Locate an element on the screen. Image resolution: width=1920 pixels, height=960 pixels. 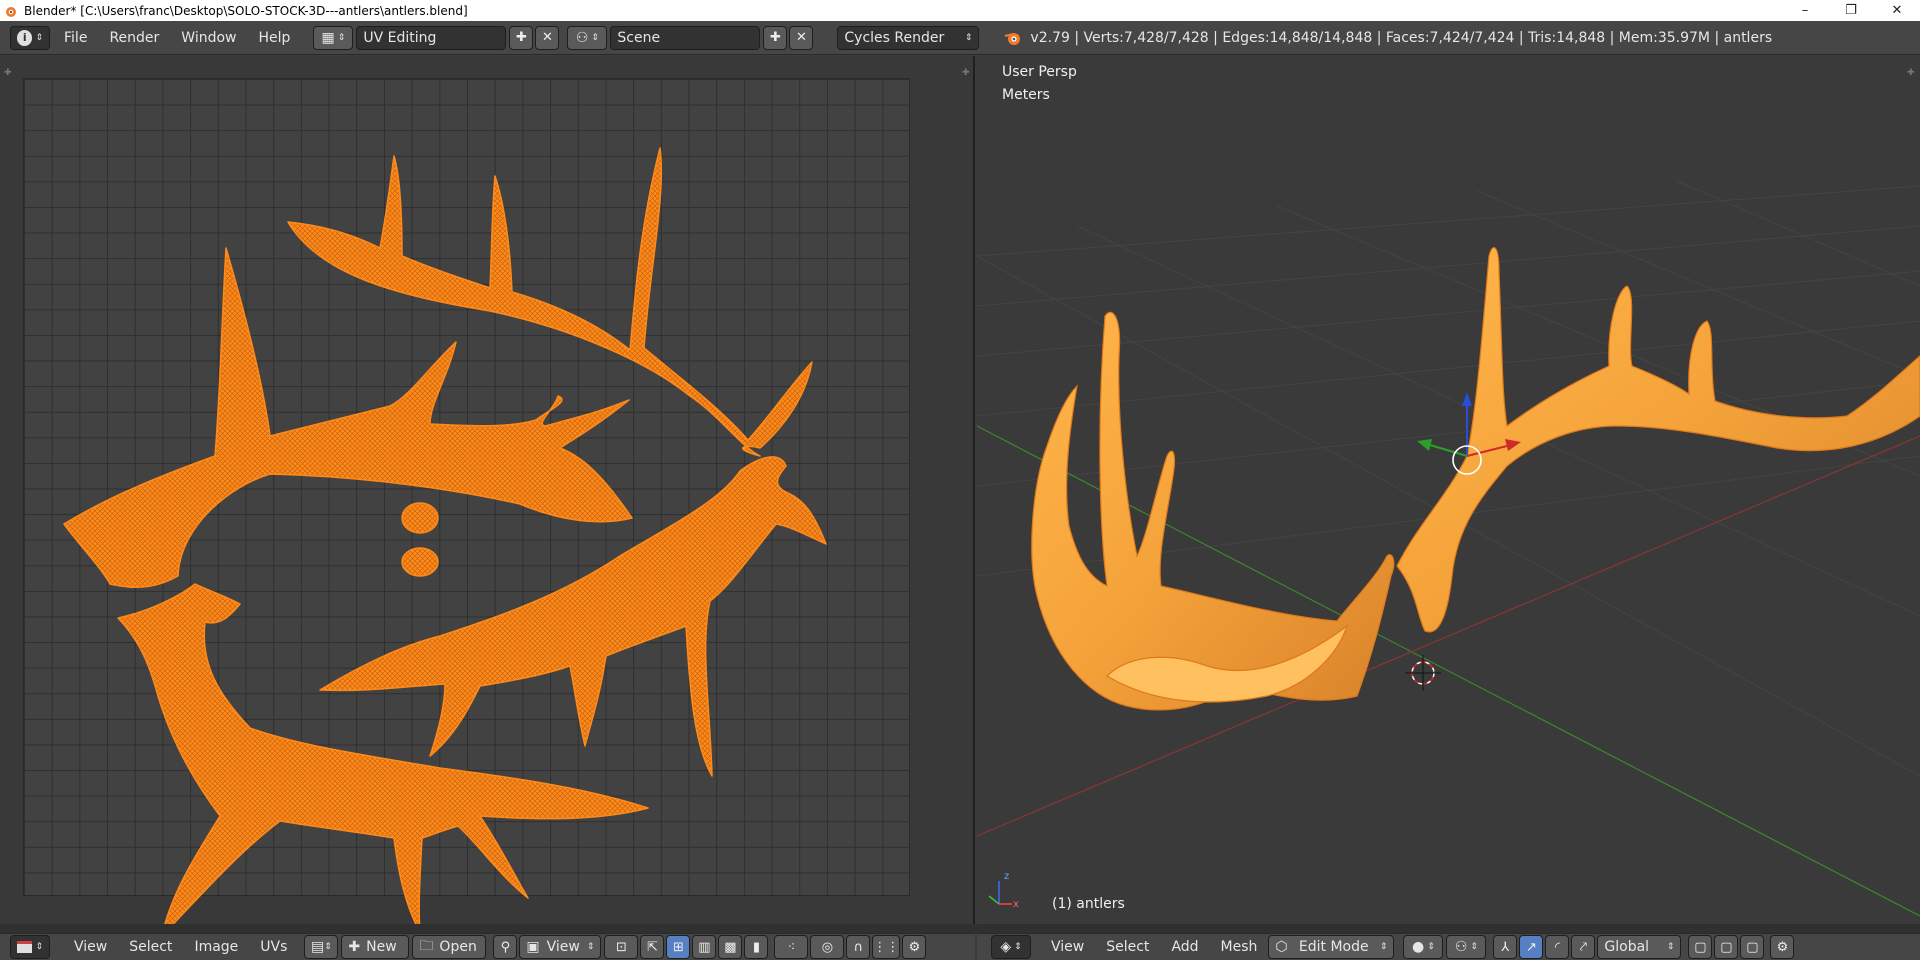
antler-mesh-left is located at coordinates (1213, 511).